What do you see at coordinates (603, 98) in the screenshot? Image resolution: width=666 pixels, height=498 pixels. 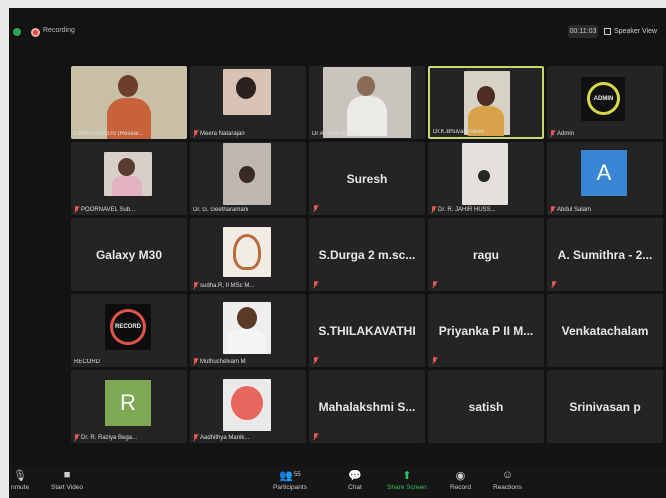 I see `admin-badge: ADMIN` at bounding box center [603, 98].